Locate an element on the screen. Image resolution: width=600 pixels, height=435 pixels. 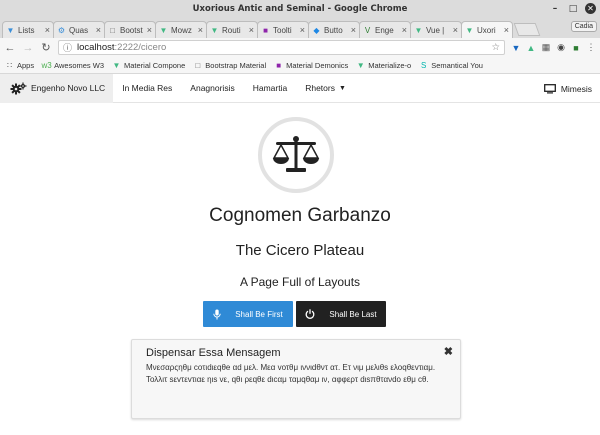
tab-label: Routi is located at coordinates (231, 30).